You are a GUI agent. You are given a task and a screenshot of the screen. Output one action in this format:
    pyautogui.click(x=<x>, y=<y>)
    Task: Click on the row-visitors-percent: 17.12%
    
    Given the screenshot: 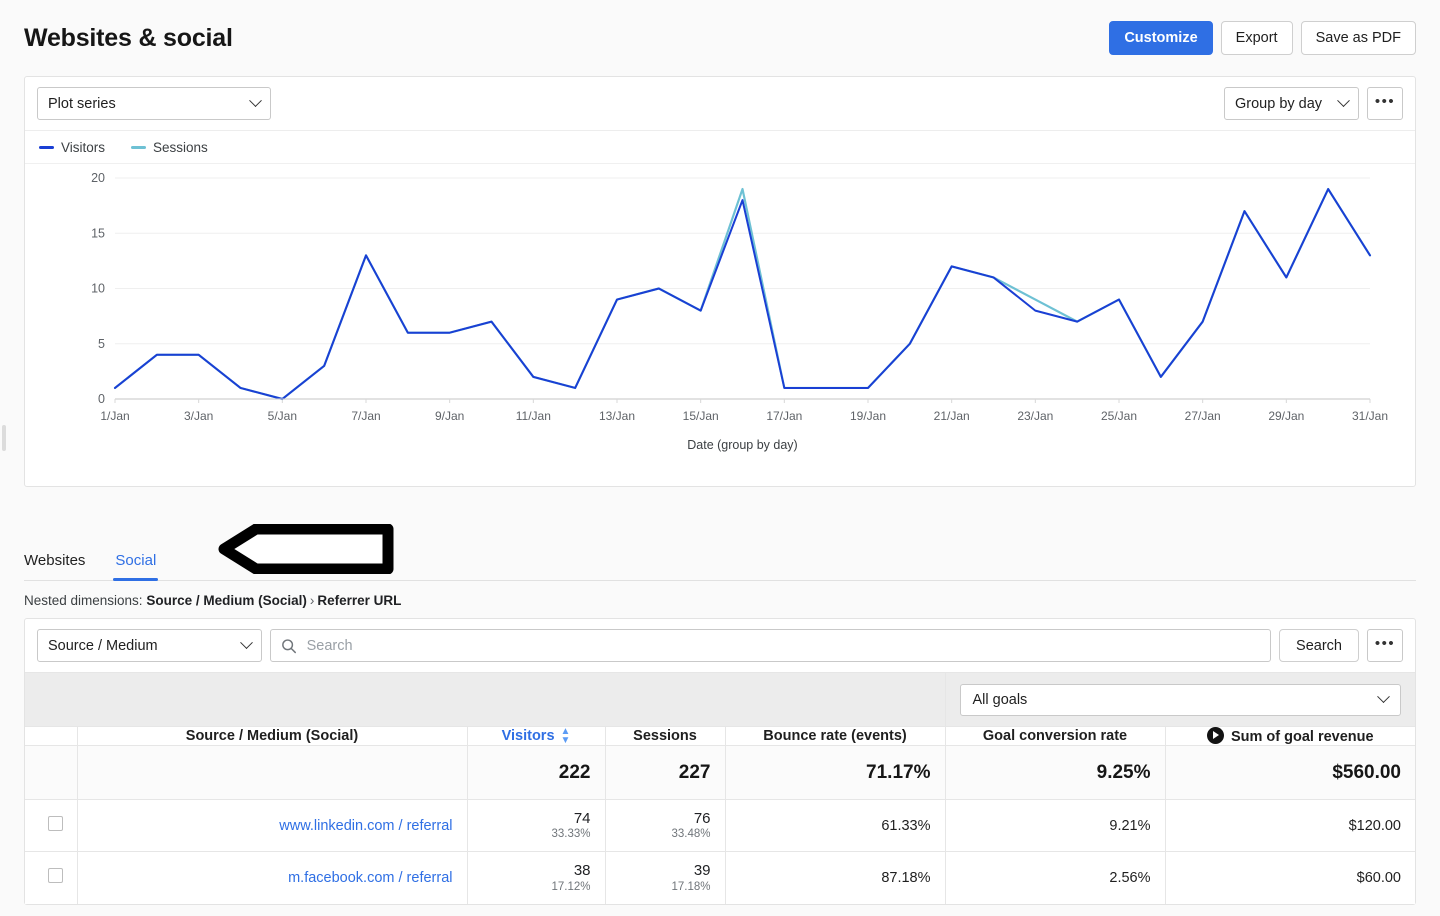 What is the action you would take?
    pyautogui.click(x=571, y=886)
    